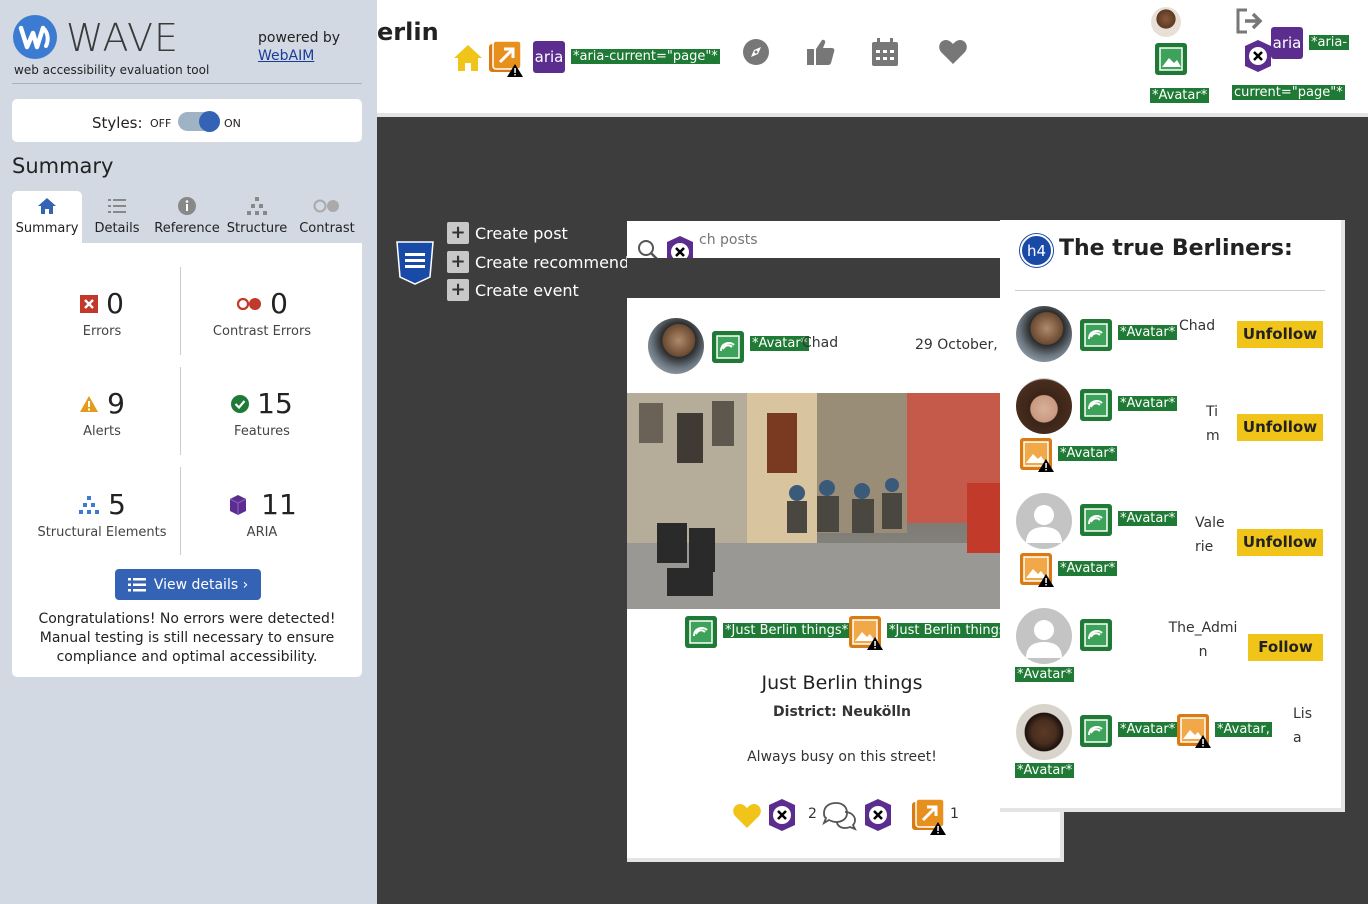 Image resolution: width=1368 pixels, height=904 pixels. Describe the element at coordinates (117, 504) in the screenshot. I see `structural-count: 5` at that location.